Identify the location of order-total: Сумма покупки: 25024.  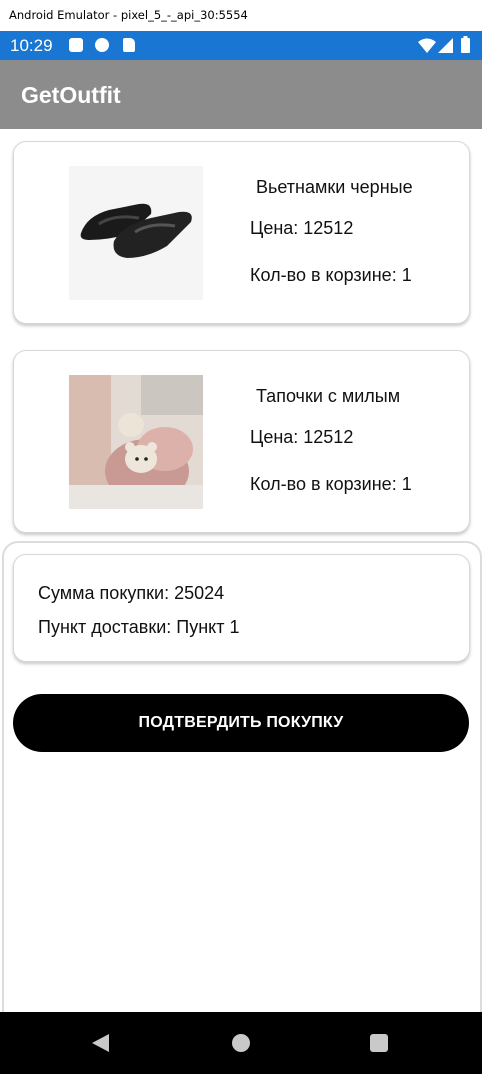
(131, 593).